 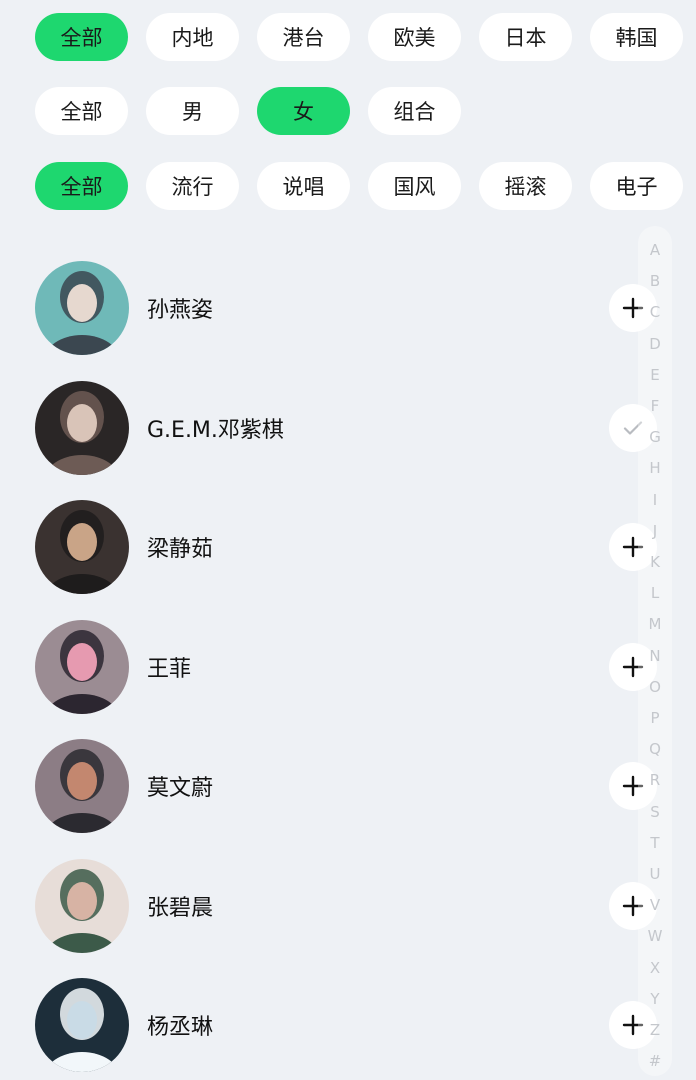 I want to click on artist-row: 张碧晨, so click(x=124, y=906).